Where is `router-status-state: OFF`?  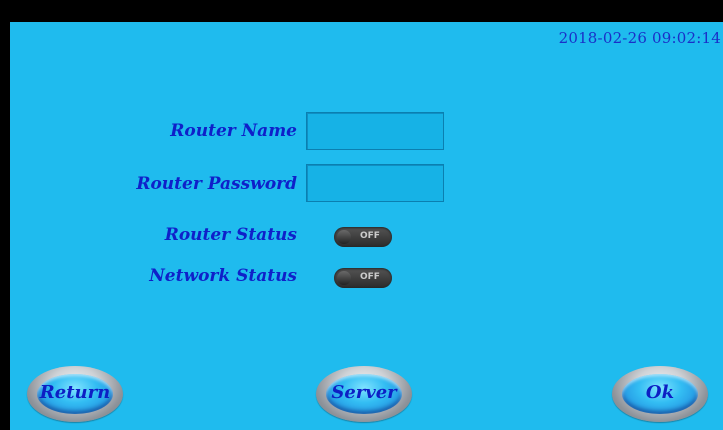 router-status-state: OFF is located at coordinates (370, 236).